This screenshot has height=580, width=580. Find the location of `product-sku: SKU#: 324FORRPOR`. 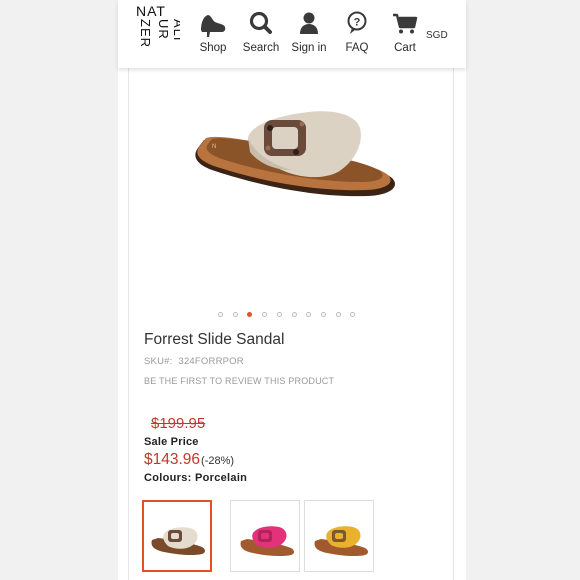

product-sku: SKU#: 324FORRPOR is located at coordinates (194, 361).